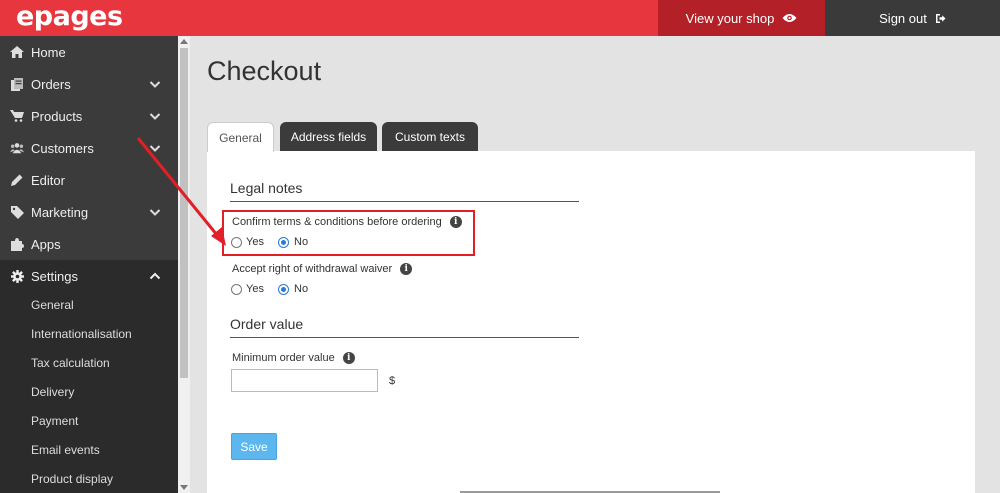 This screenshot has height=493, width=1000. Describe the element at coordinates (17, 180) in the screenshot. I see `pencil-icon` at that location.